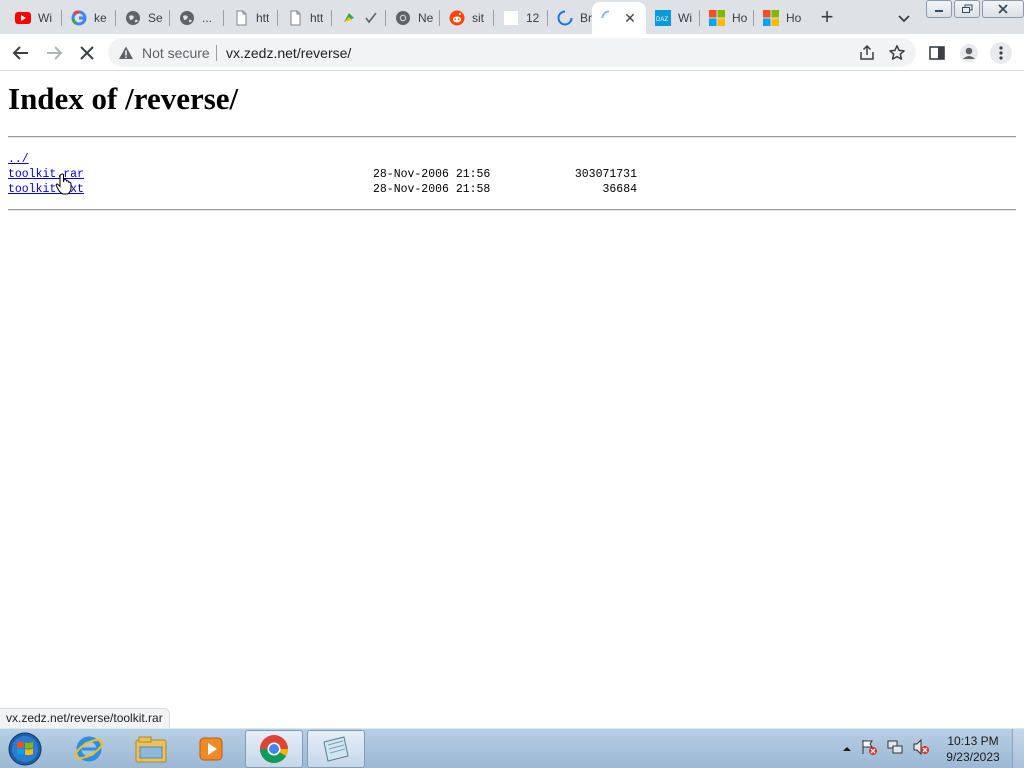  I want to click on notepad-icon, so click(336, 749).